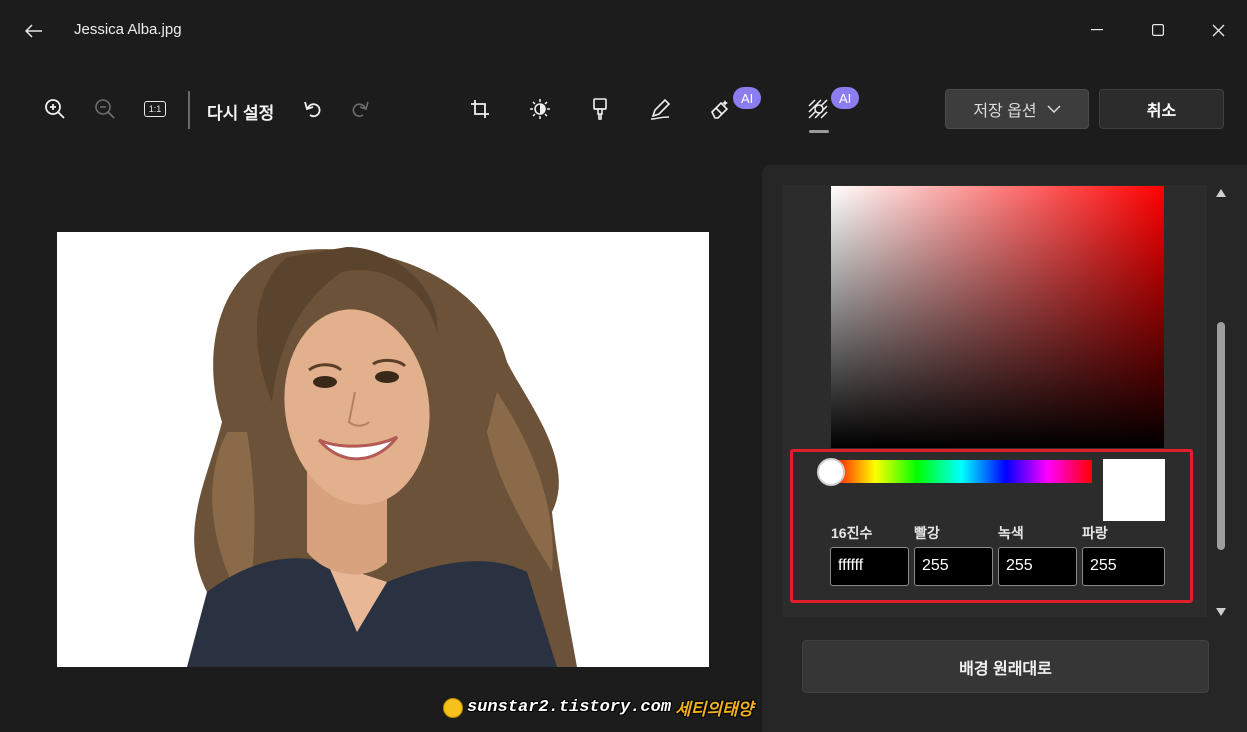  I want to click on close-button, so click(1218, 30).